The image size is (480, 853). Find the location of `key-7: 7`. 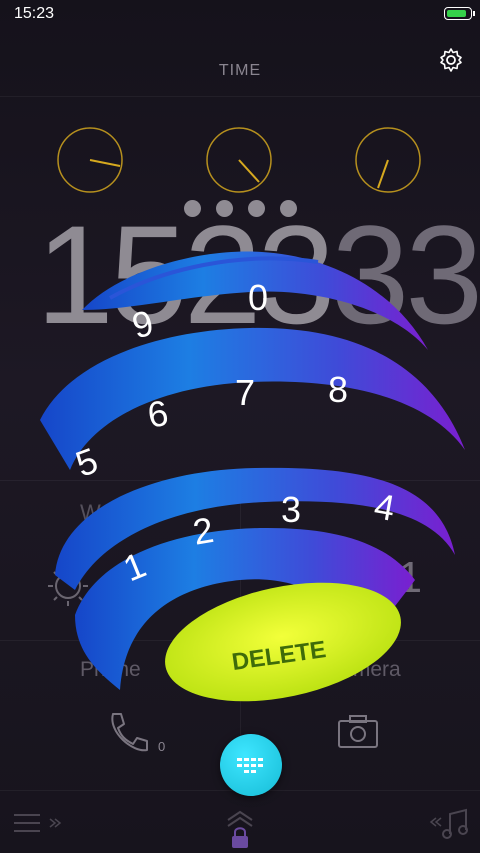

key-7: 7 is located at coordinates (245, 392).